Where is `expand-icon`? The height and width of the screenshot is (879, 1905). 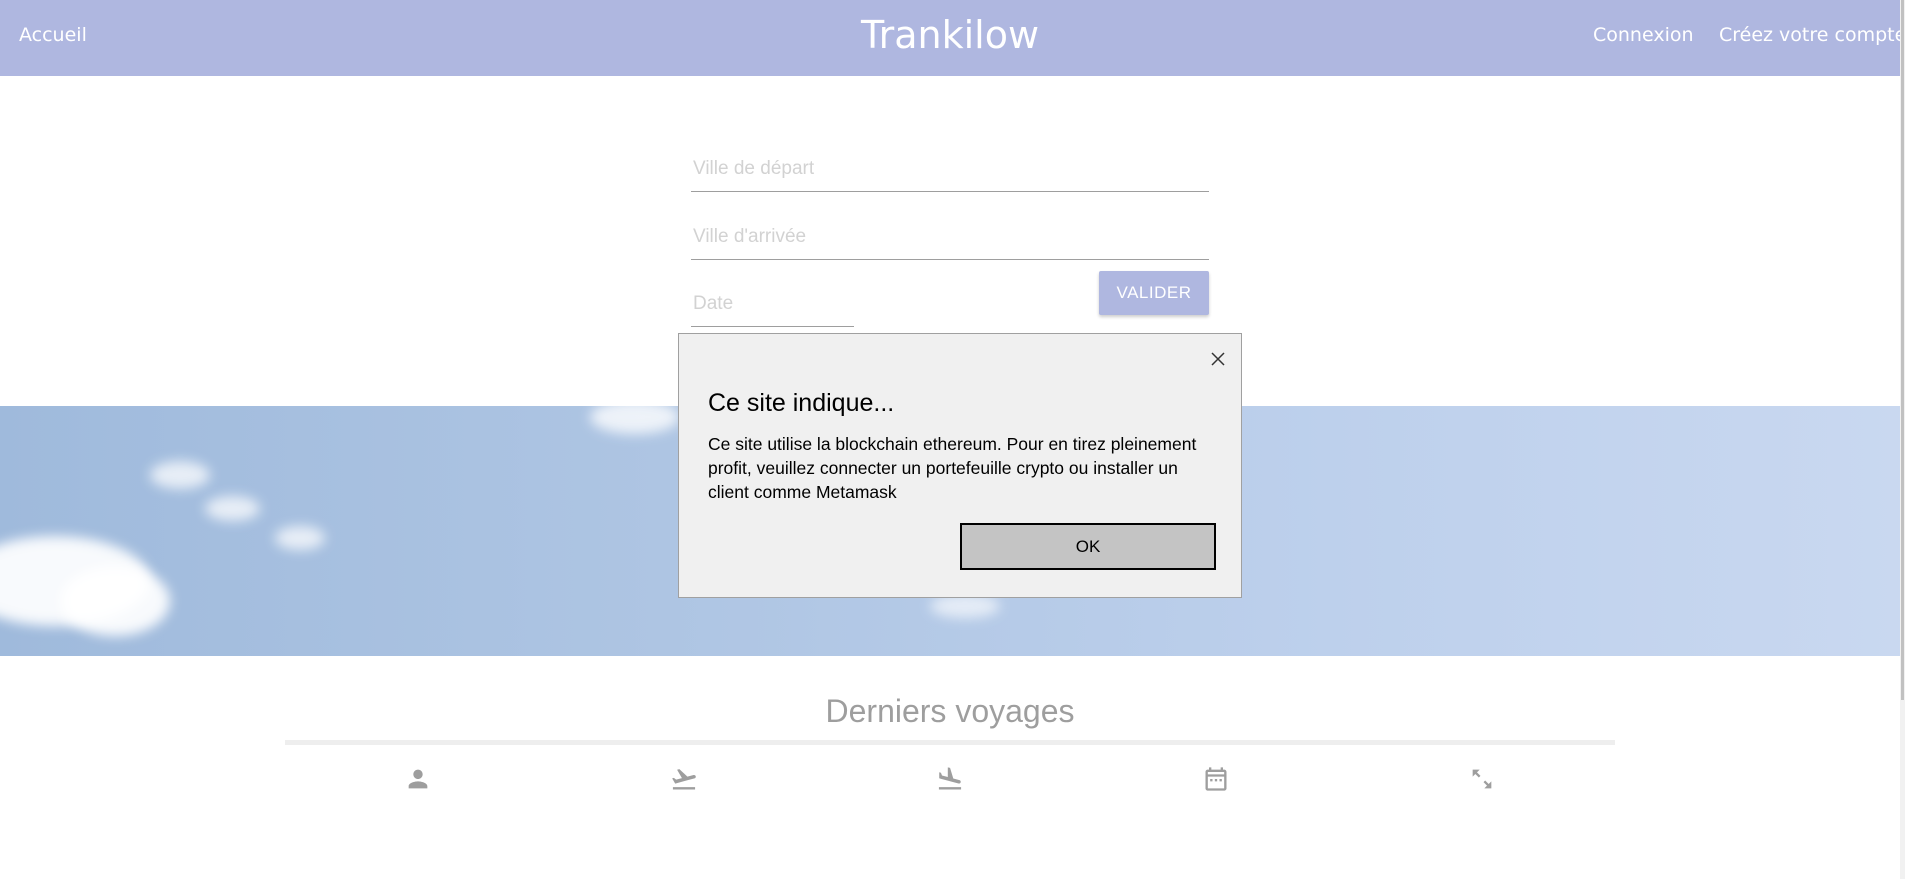
expand-icon is located at coordinates (1482, 779).